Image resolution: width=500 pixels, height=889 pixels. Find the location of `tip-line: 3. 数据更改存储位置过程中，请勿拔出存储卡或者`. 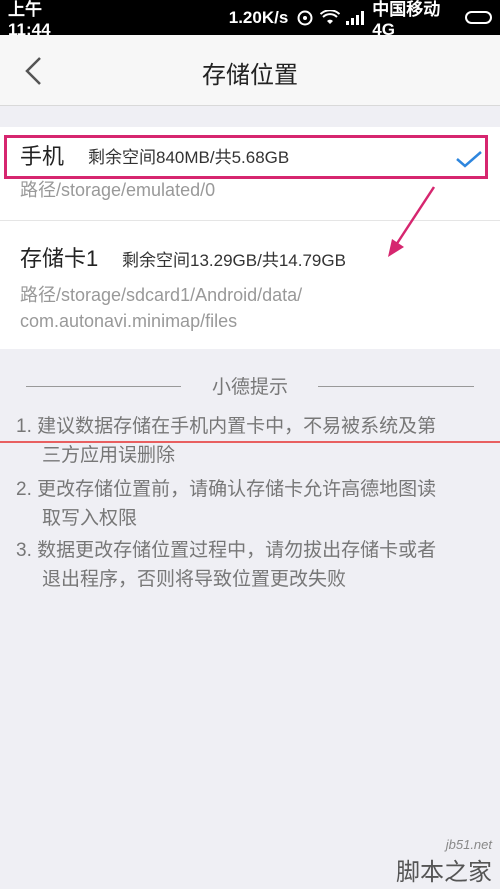

tip-line: 3. 数据更改存储位置过程中，请勿拔出存储卡或者 is located at coordinates (226, 550).